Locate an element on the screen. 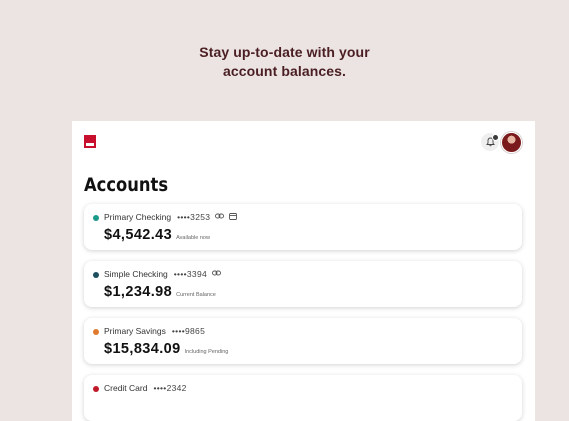  account-number: ••••2342 is located at coordinates (170, 388).